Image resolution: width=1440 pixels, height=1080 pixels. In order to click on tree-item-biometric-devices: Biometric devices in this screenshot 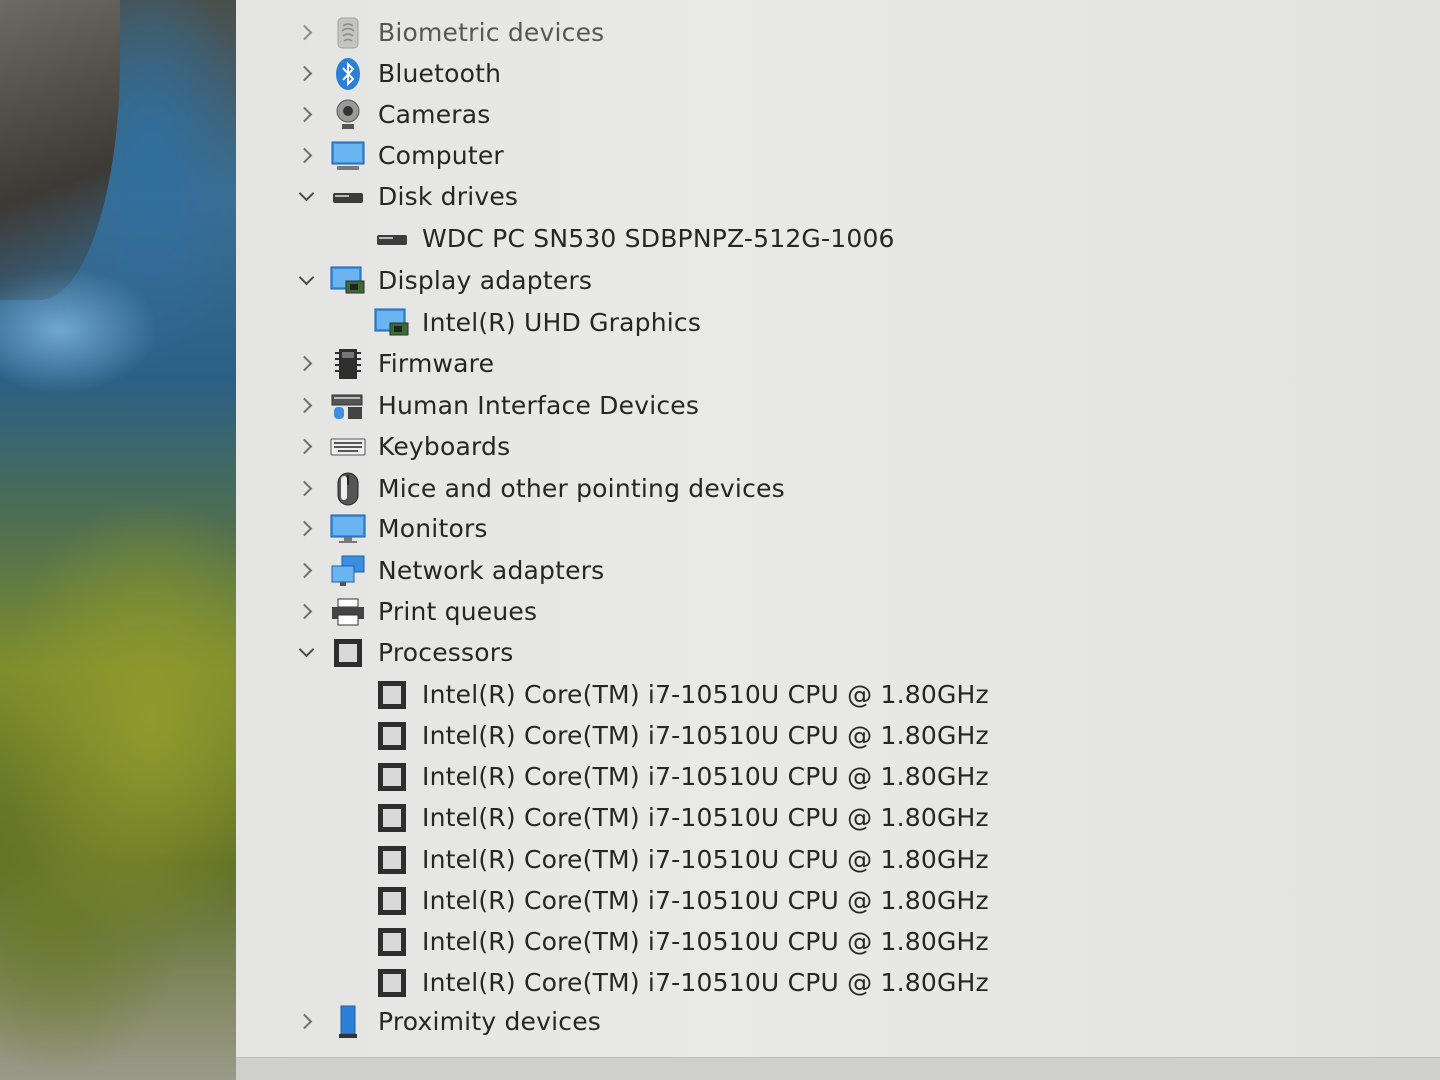, I will do `click(449, 32)`.